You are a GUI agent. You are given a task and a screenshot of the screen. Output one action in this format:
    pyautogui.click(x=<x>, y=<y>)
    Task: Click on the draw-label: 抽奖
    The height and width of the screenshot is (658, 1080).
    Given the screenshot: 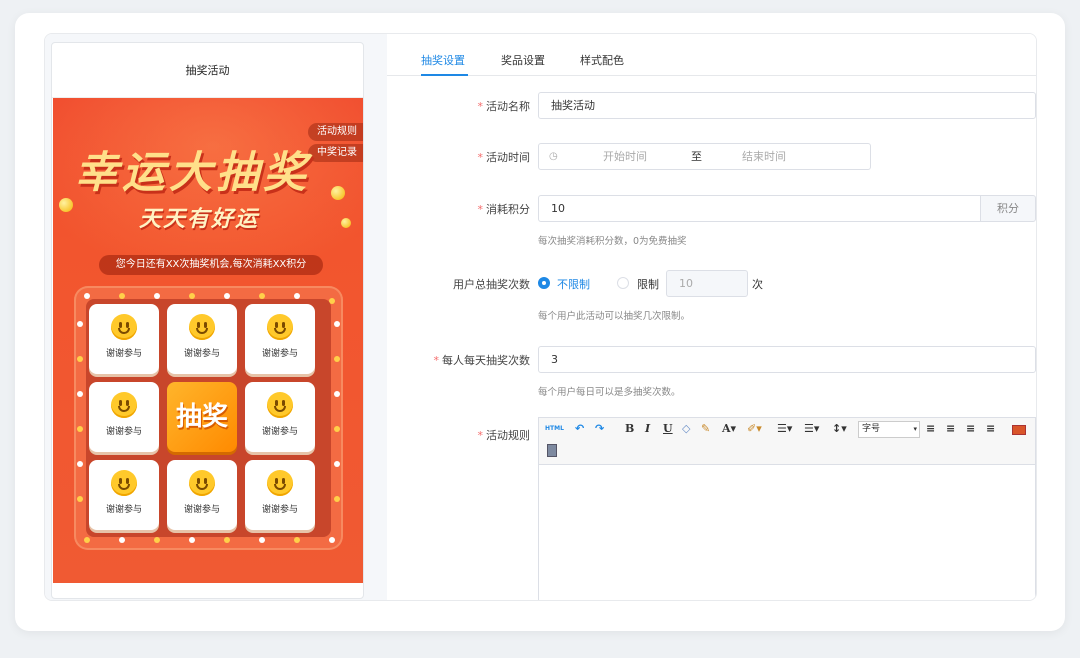 What is the action you would take?
    pyautogui.click(x=201, y=417)
    